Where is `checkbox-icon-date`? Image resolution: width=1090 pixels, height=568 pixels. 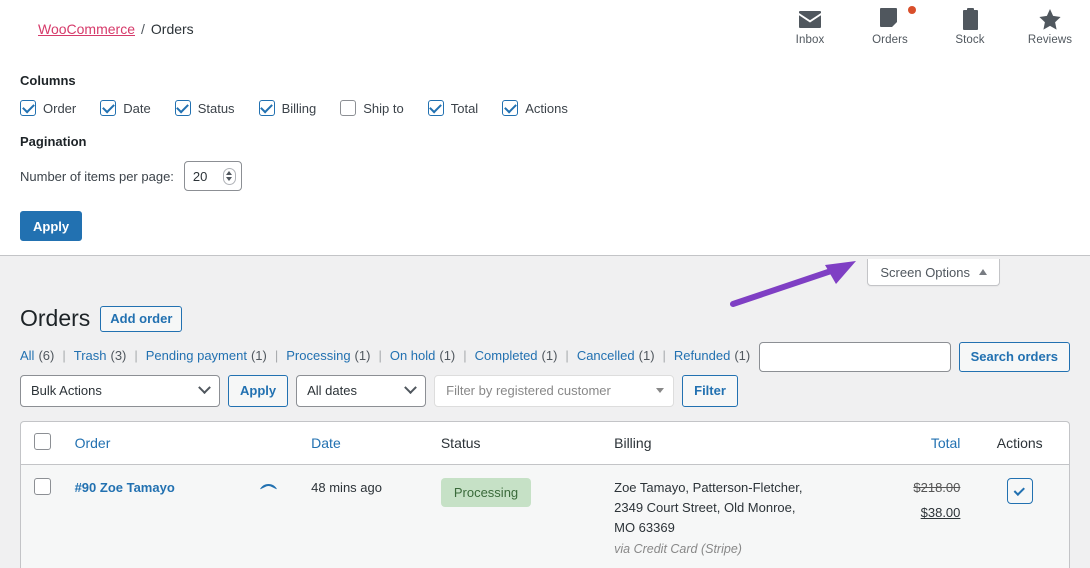
checkbox-icon-date is located at coordinates (108, 108).